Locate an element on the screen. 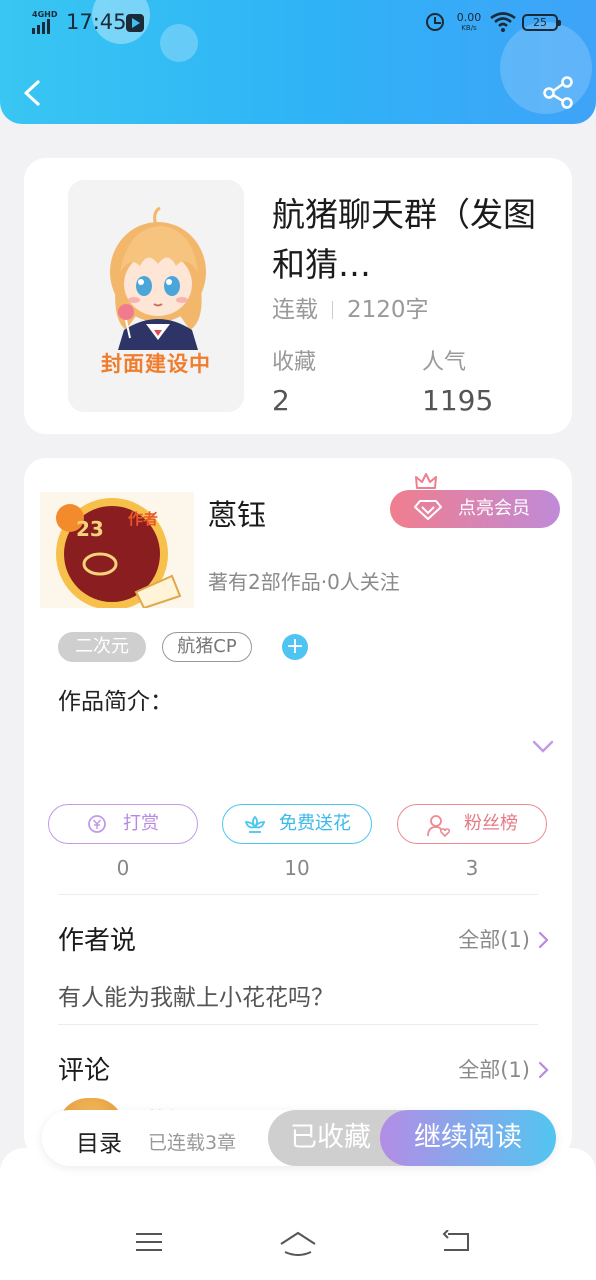 This screenshot has width=596, height=1280. comments-title: 评论 is located at coordinates (84, 1071).